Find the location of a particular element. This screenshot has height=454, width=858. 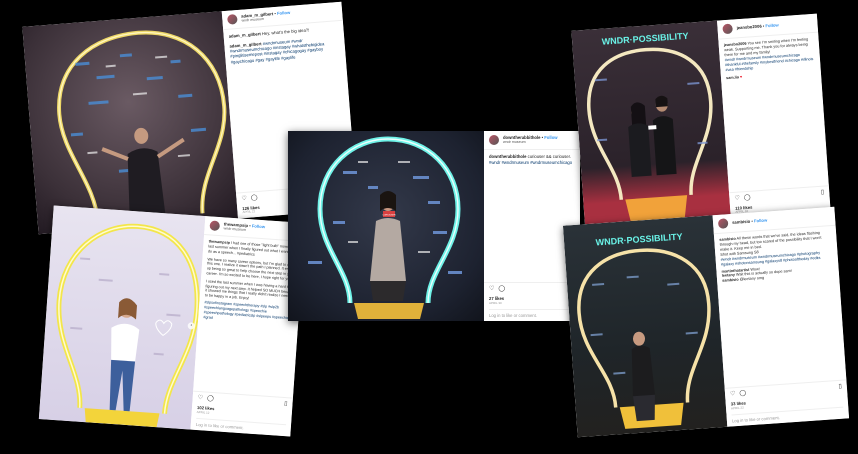

lightbulb-neon-graphic: CURIOUSER is located at coordinates (385, 227).